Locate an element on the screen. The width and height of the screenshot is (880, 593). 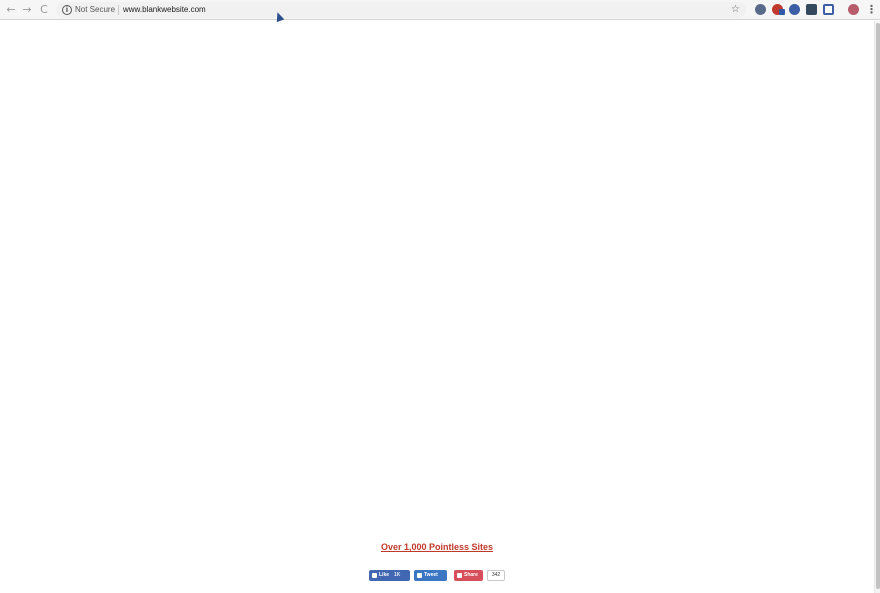
back-button: ← is located at coordinates (11, 10).